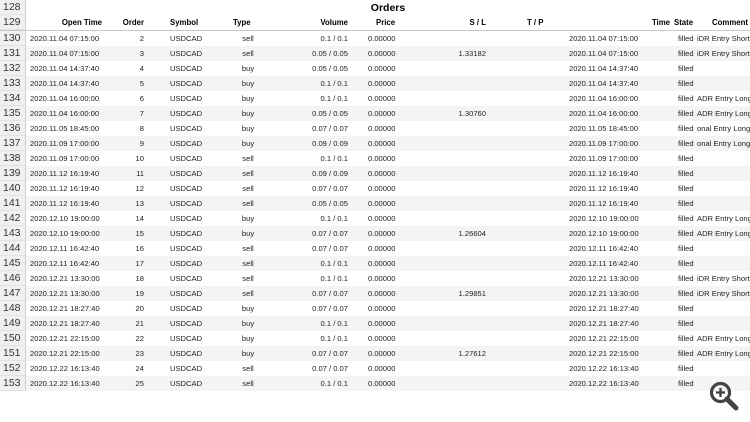 This screenshot has height=422, width=750. What do you see at coordinates (13, 113) in the screenshot?
I see `row-number: 135` at bounding box center [13, 113].